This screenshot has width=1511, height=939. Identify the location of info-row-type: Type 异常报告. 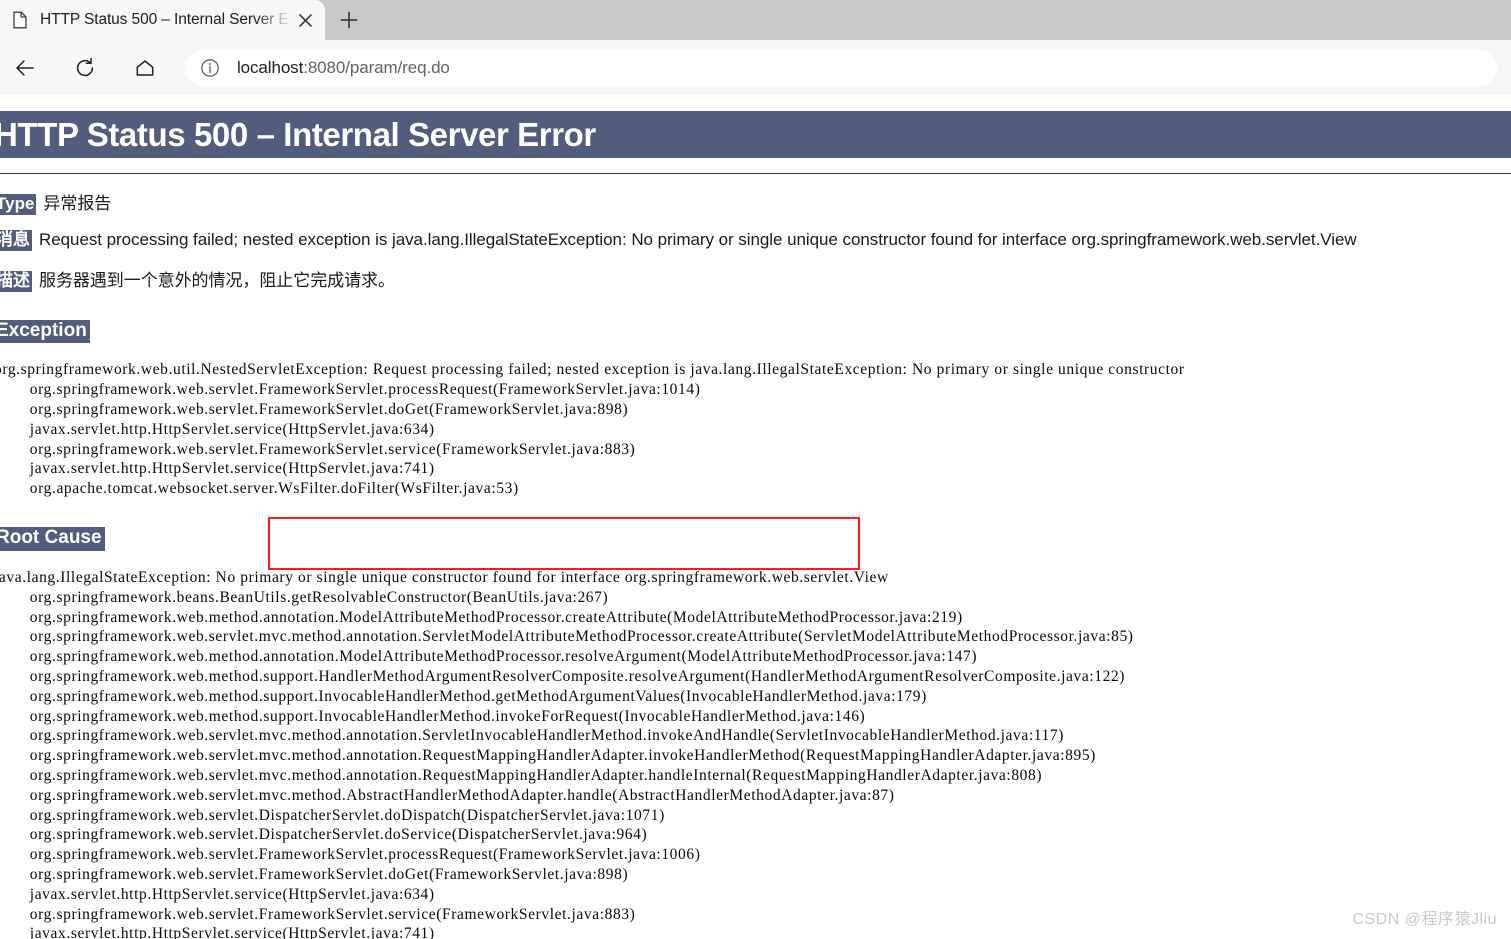
(755, 202).